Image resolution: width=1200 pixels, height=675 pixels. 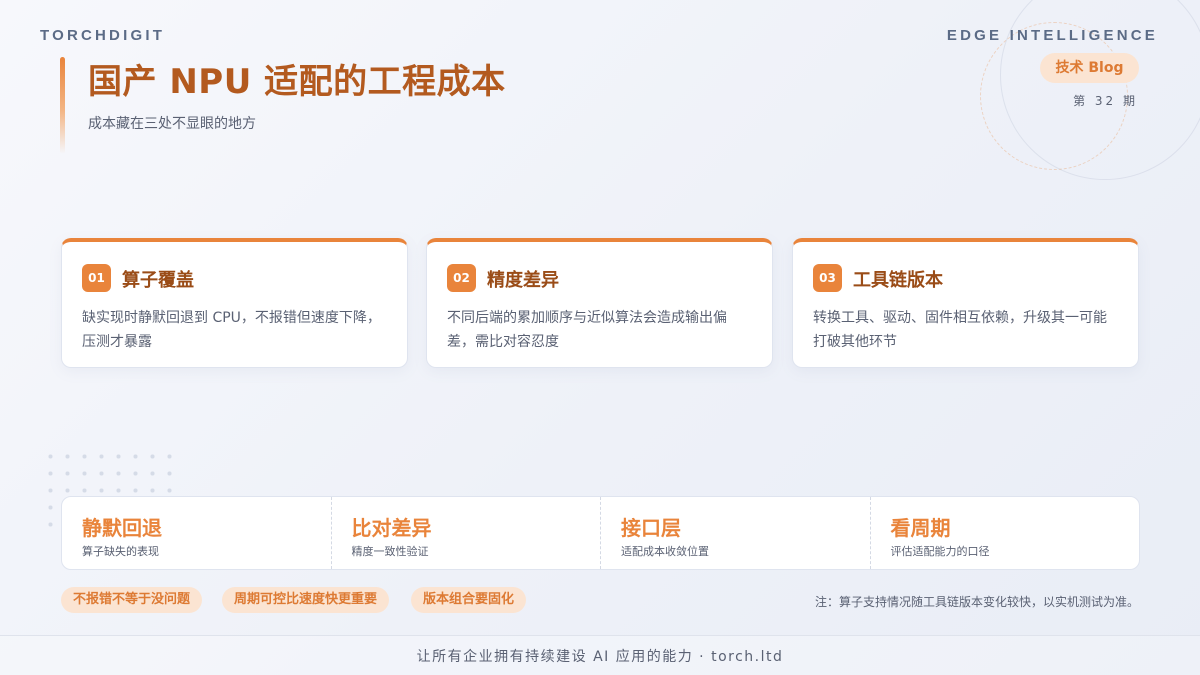 What do you see at coordinates (960, 330) in the screenshot?
I see `card-description: 转换工具、驱动、固件相互依赖，升级其一可能打破其他环节` at bounding box center [960, 330].